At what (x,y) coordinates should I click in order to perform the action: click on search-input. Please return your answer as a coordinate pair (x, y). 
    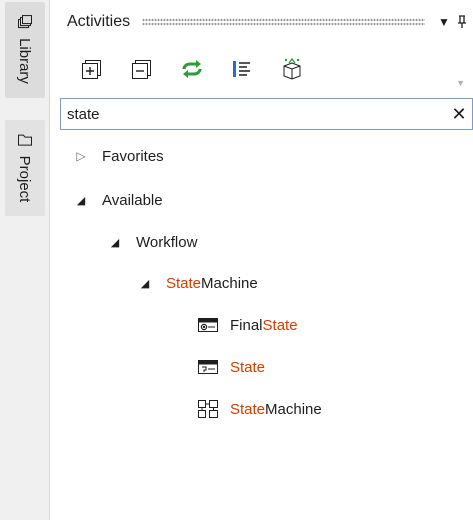
    Looking at the image, I should click on (256, 114).